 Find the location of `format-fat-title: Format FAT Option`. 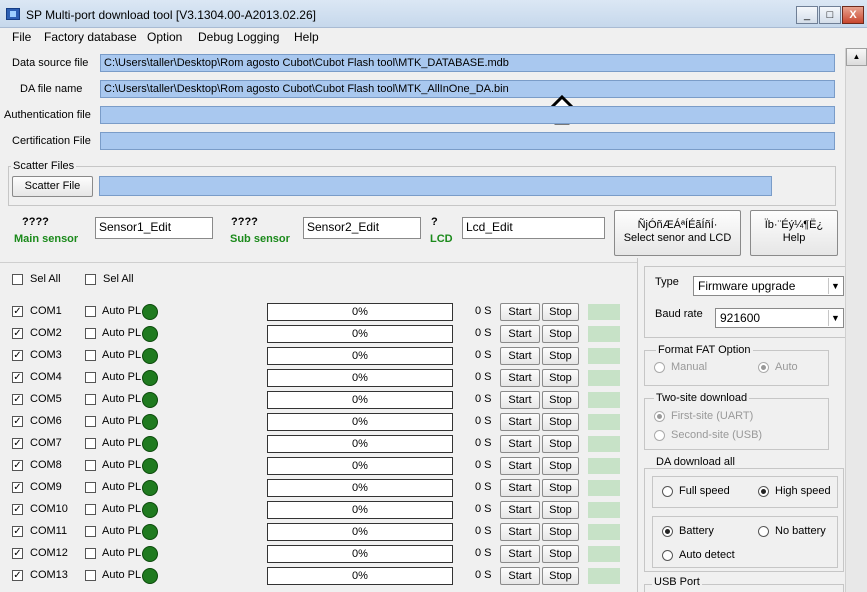

format-fat-title: Format FAT Option is located at coordinates (704, 350).